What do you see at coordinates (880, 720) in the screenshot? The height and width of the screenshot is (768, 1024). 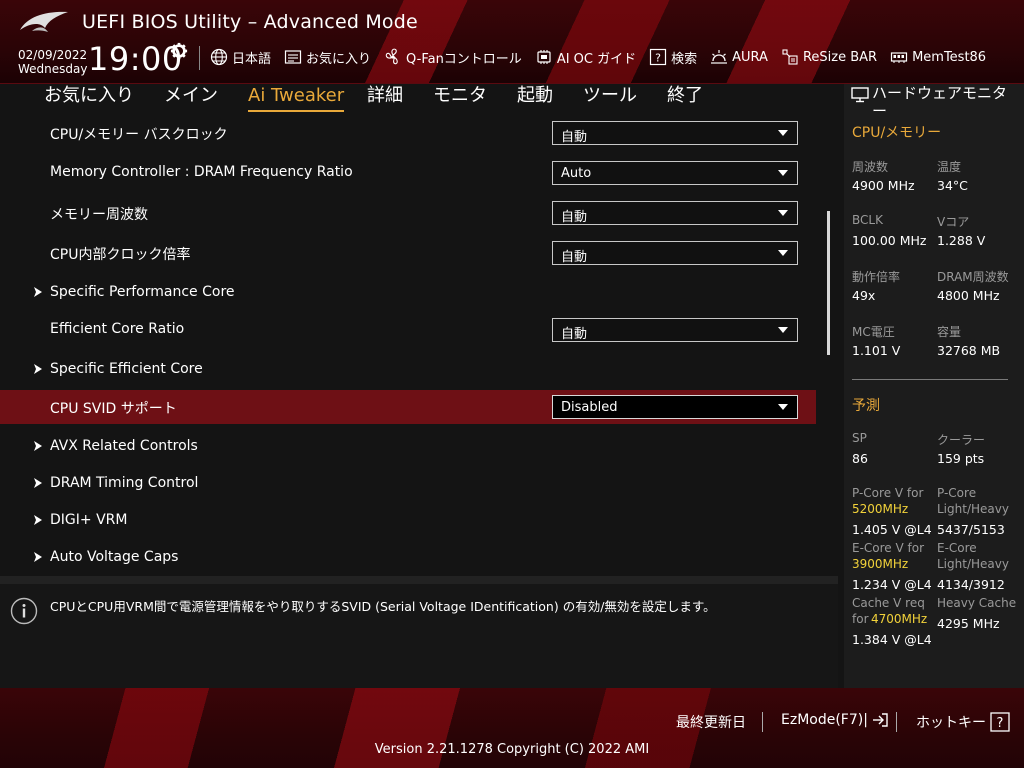 I see `exit-arrow-icon` at bounding box center [880, 720].